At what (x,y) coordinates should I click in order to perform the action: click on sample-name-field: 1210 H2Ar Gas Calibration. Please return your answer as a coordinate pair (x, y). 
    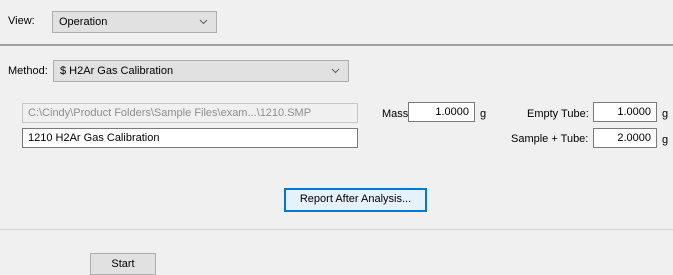
    Looking at the image, I should click on (190, 138).